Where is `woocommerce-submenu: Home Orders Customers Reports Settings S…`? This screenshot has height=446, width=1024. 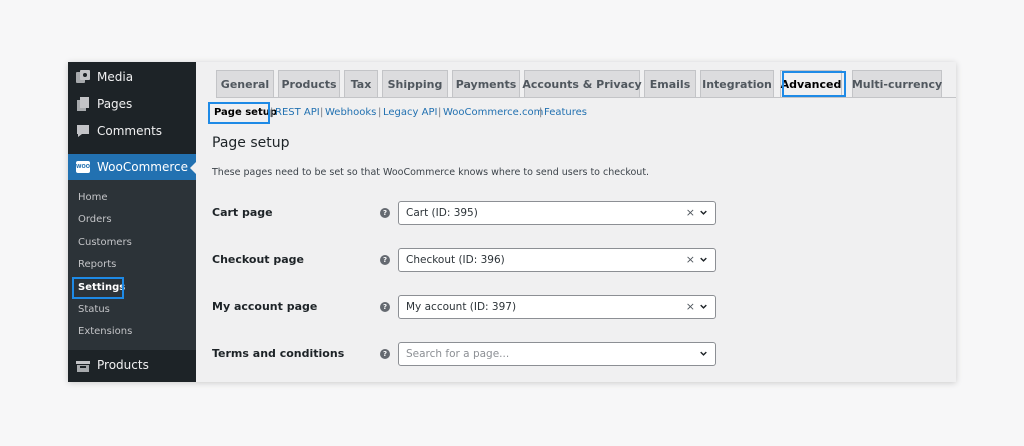
woocommerce-submenu: Home Orders Customers Reports Settings S… is located at coordinates (132, 265).